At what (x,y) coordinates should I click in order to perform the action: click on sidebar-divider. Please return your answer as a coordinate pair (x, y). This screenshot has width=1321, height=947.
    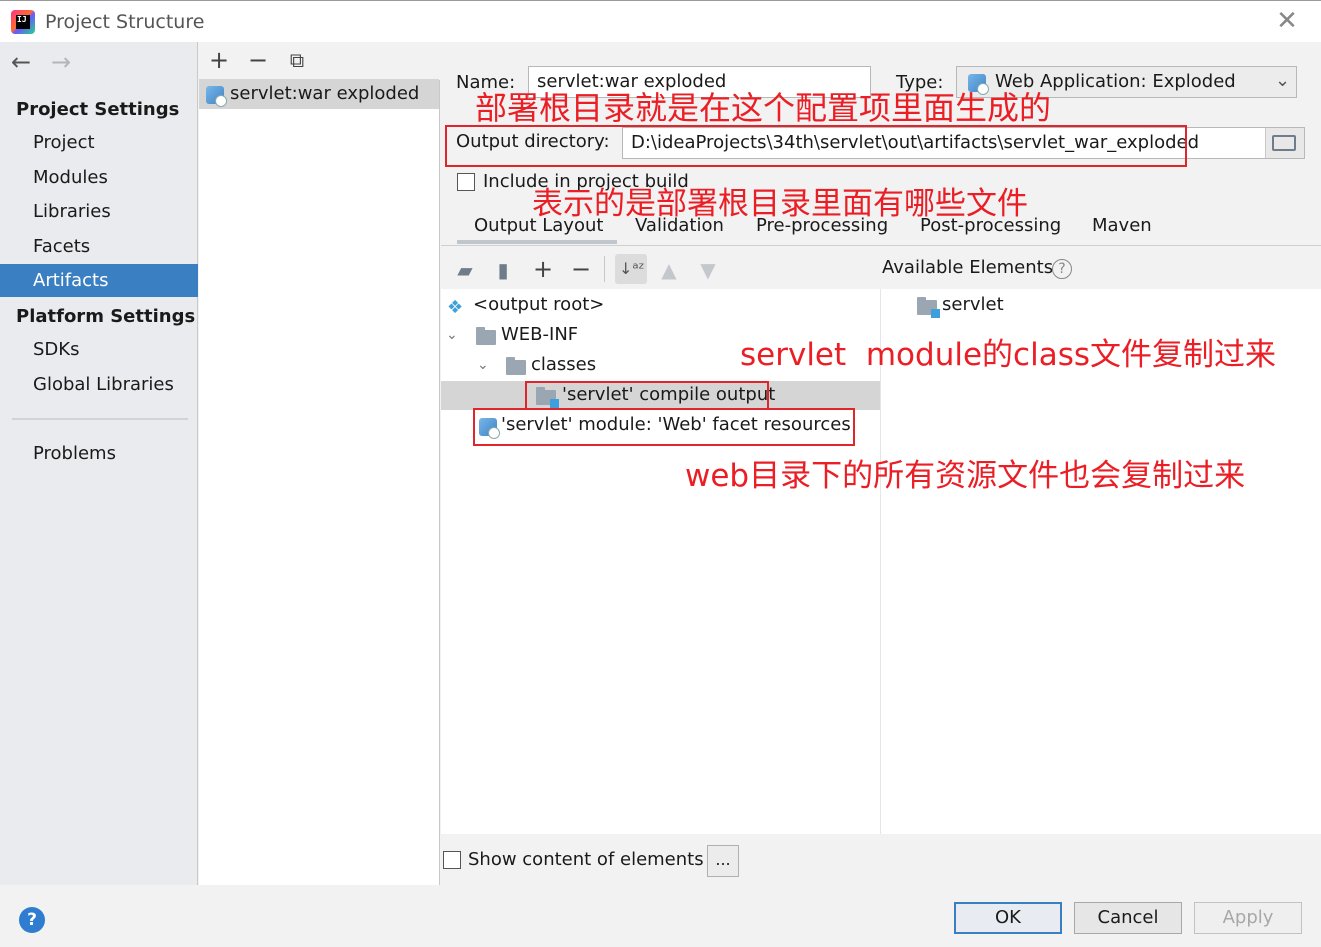
    Looking at the image, I should click on (100, 419).